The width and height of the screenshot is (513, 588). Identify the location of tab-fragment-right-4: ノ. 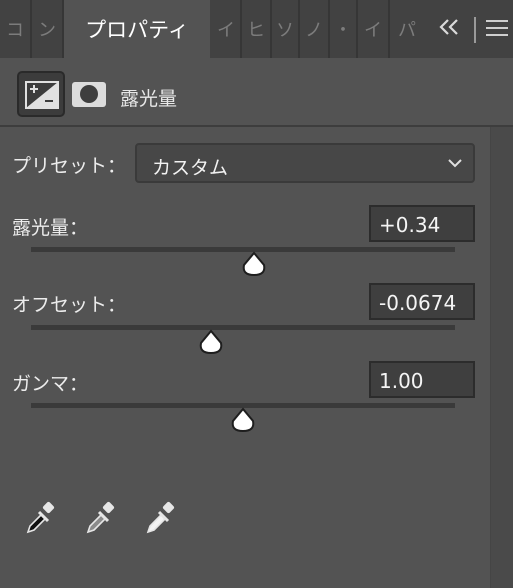
(315, 29).